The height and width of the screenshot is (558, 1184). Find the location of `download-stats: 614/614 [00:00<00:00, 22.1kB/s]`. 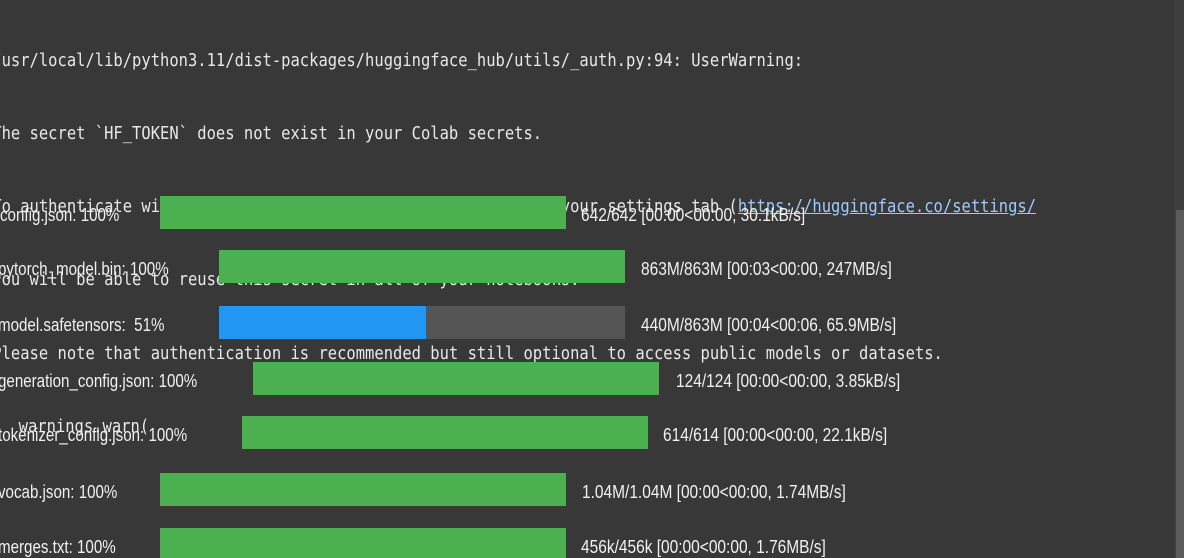

download-stats: 614/614 [00:00<00:00, 22.1kB/s] is located at coordinates (775, 435).